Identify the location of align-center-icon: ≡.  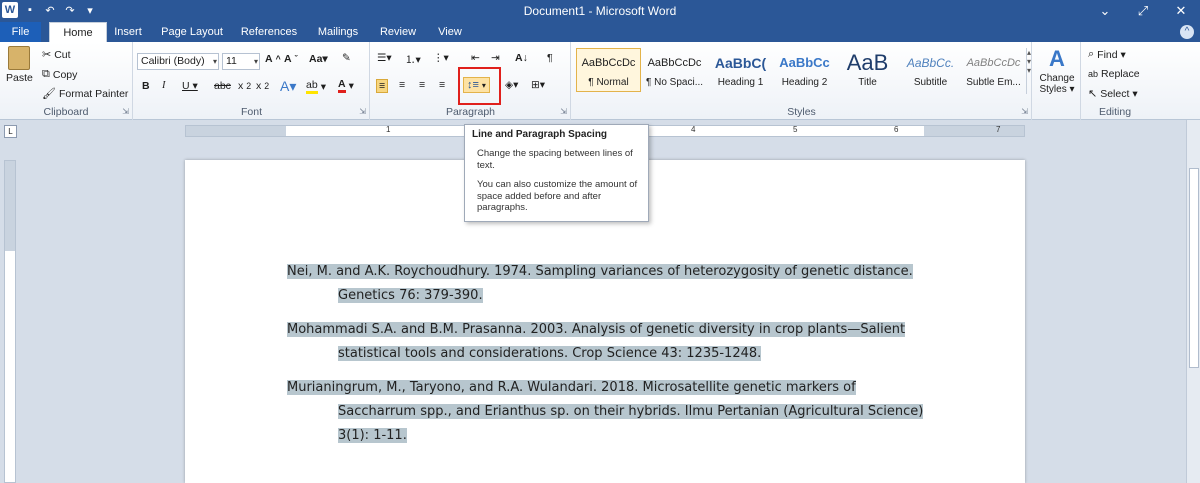
(402, 85).